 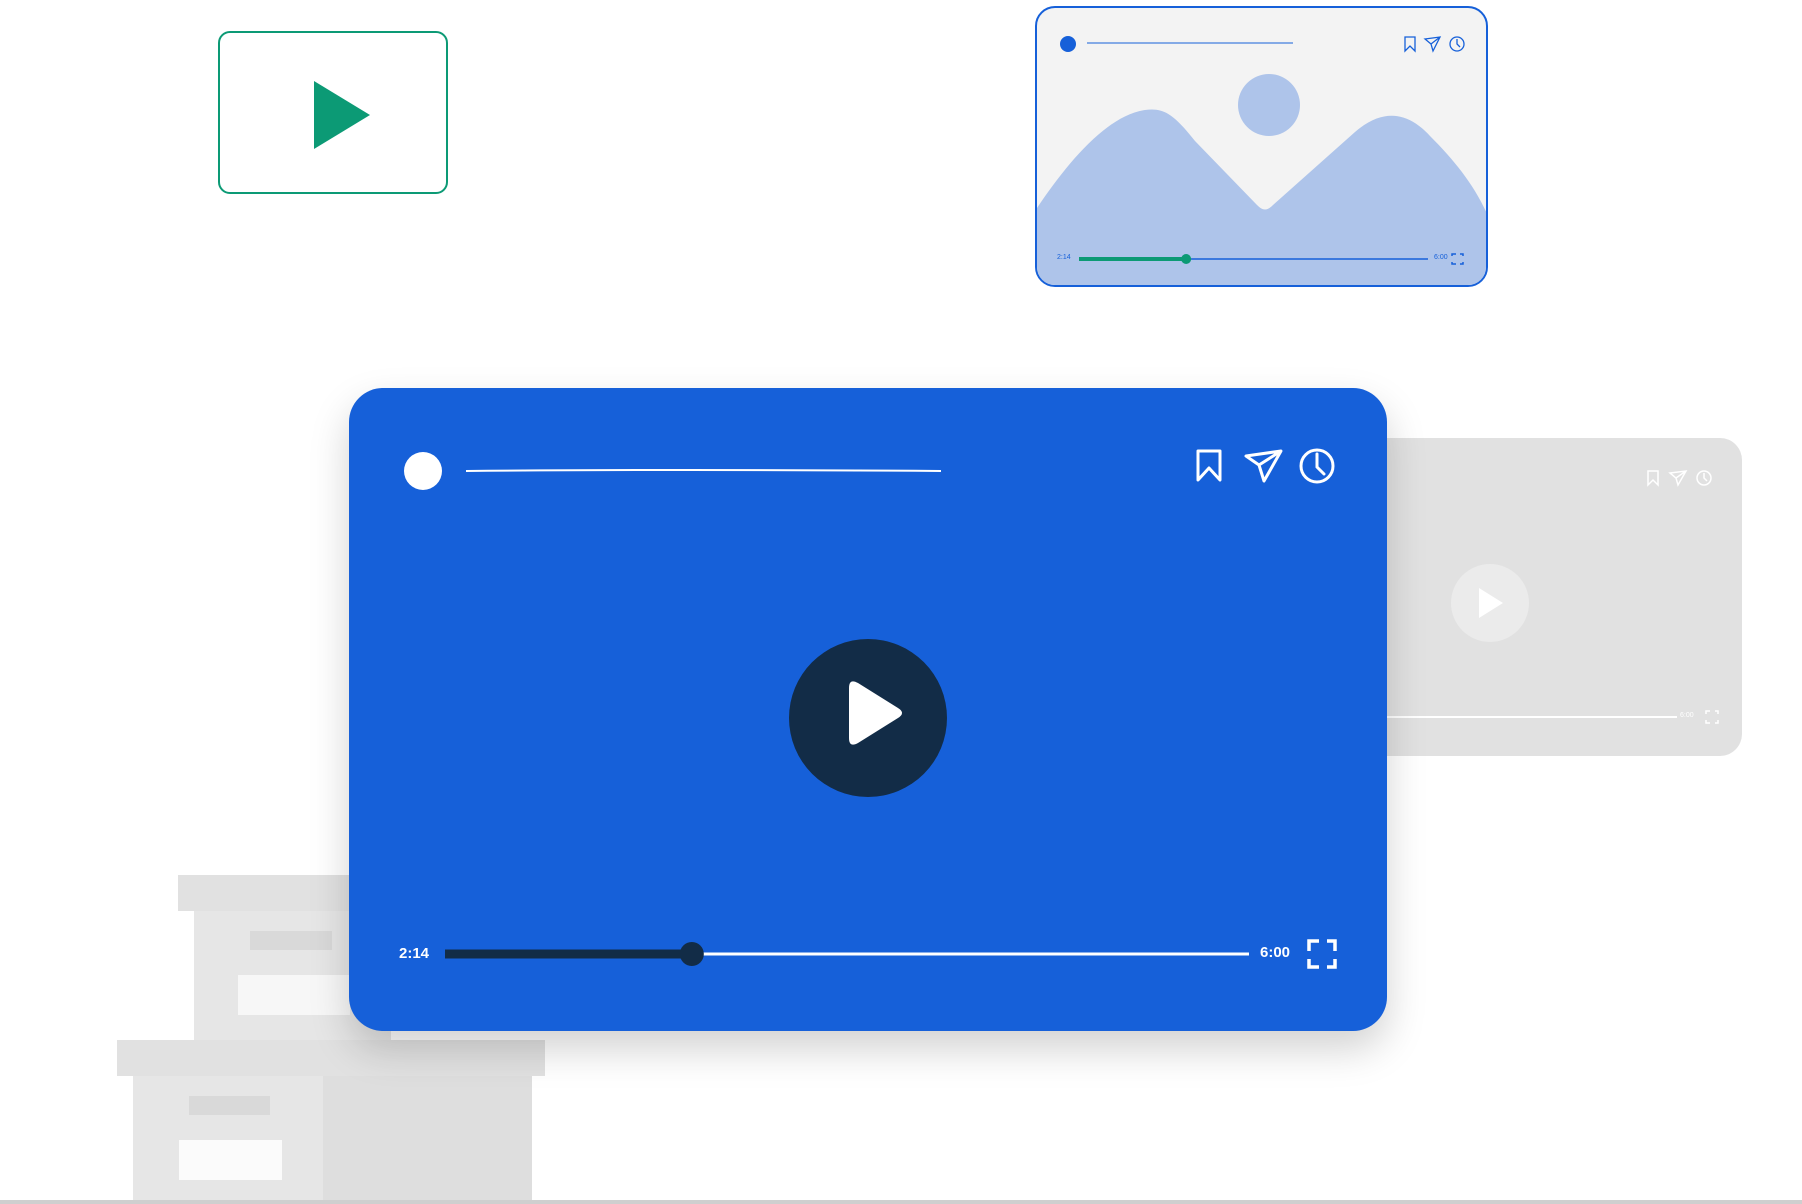 I want to click on box-lid, so click(x=331, y=1058).